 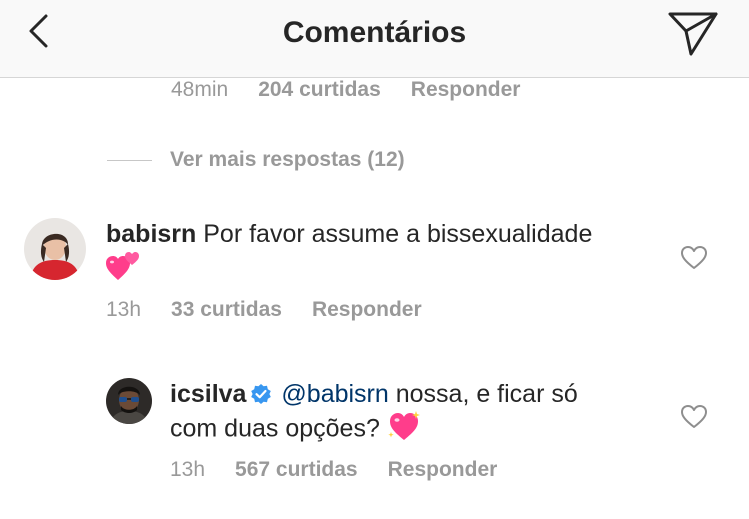 What do you see at coordinates (404, 430) in the screenshot?
I see `sparkling-heart-icon` at bounding box center [404, 430].